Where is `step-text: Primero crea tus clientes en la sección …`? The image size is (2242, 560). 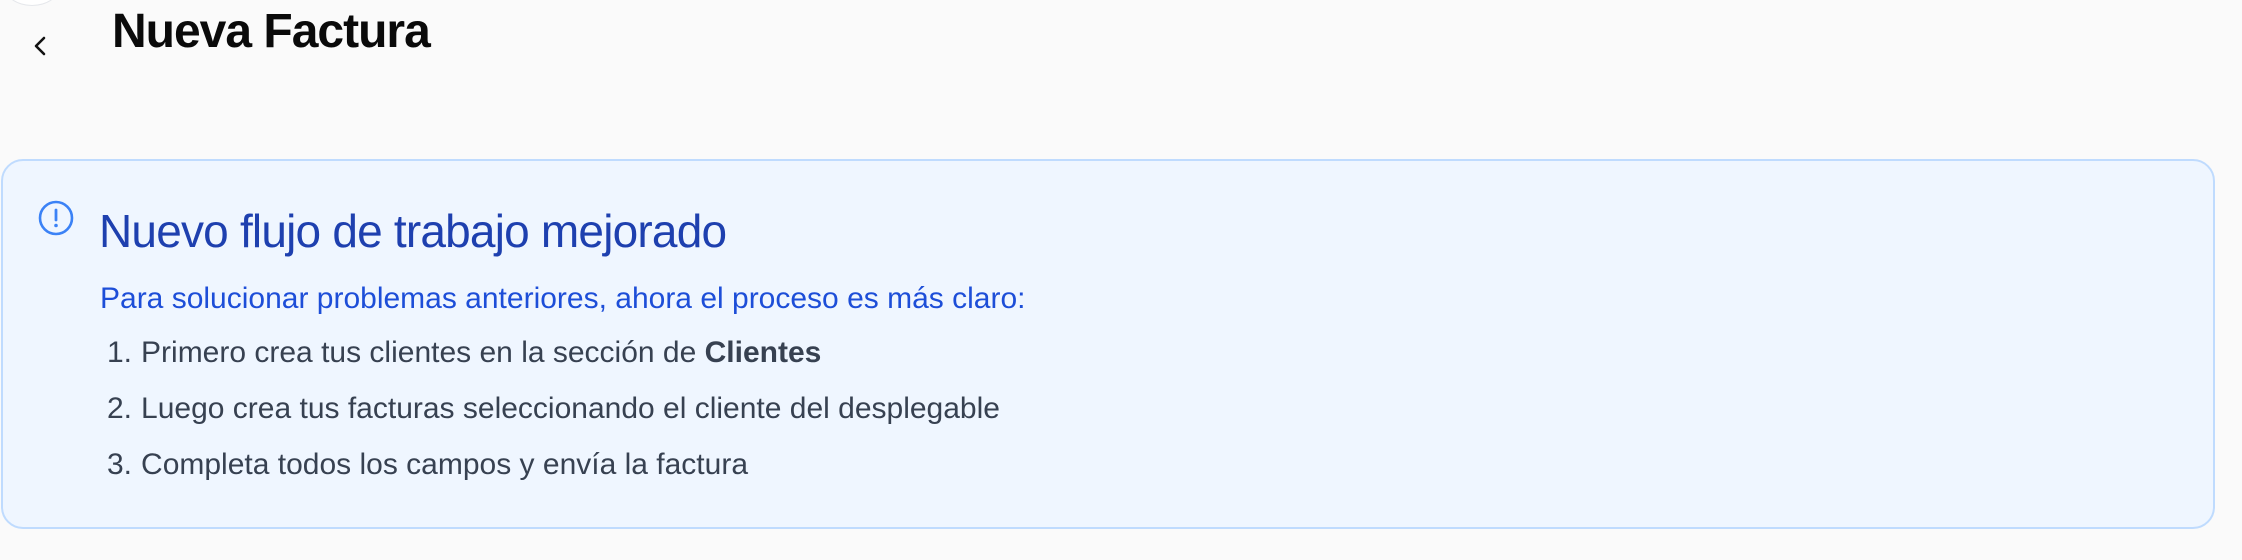
step-text: Primero crea tus clientes en la sección … is located at coordinates (423, 352).